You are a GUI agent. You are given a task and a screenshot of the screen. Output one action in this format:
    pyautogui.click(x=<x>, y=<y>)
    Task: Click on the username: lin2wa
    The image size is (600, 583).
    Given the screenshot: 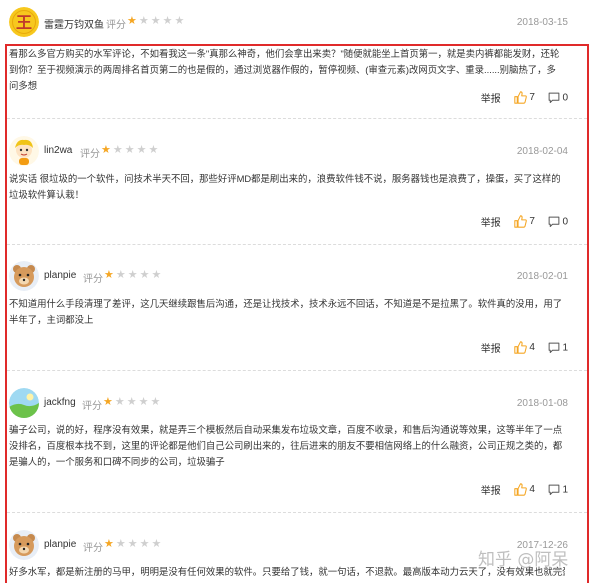 What is the action you would take?
    pyautogui.click(x=58, y=150)
    